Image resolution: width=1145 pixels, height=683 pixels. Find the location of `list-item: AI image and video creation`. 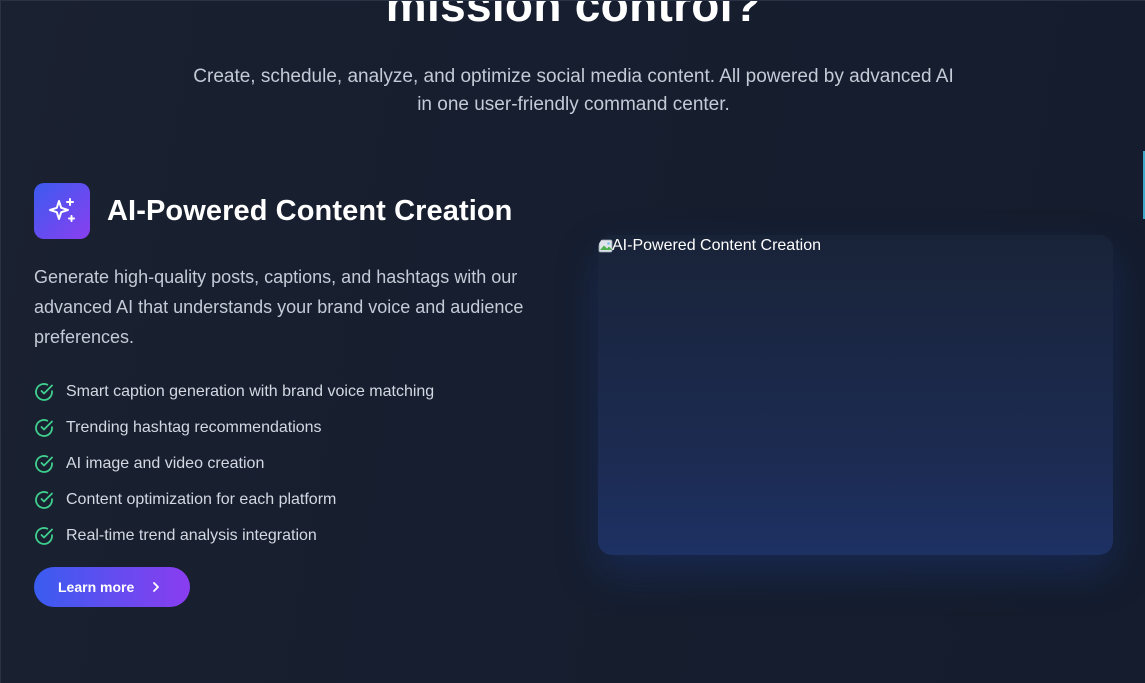

list-item: AI image and video creation is located at coordinates (234, 464).